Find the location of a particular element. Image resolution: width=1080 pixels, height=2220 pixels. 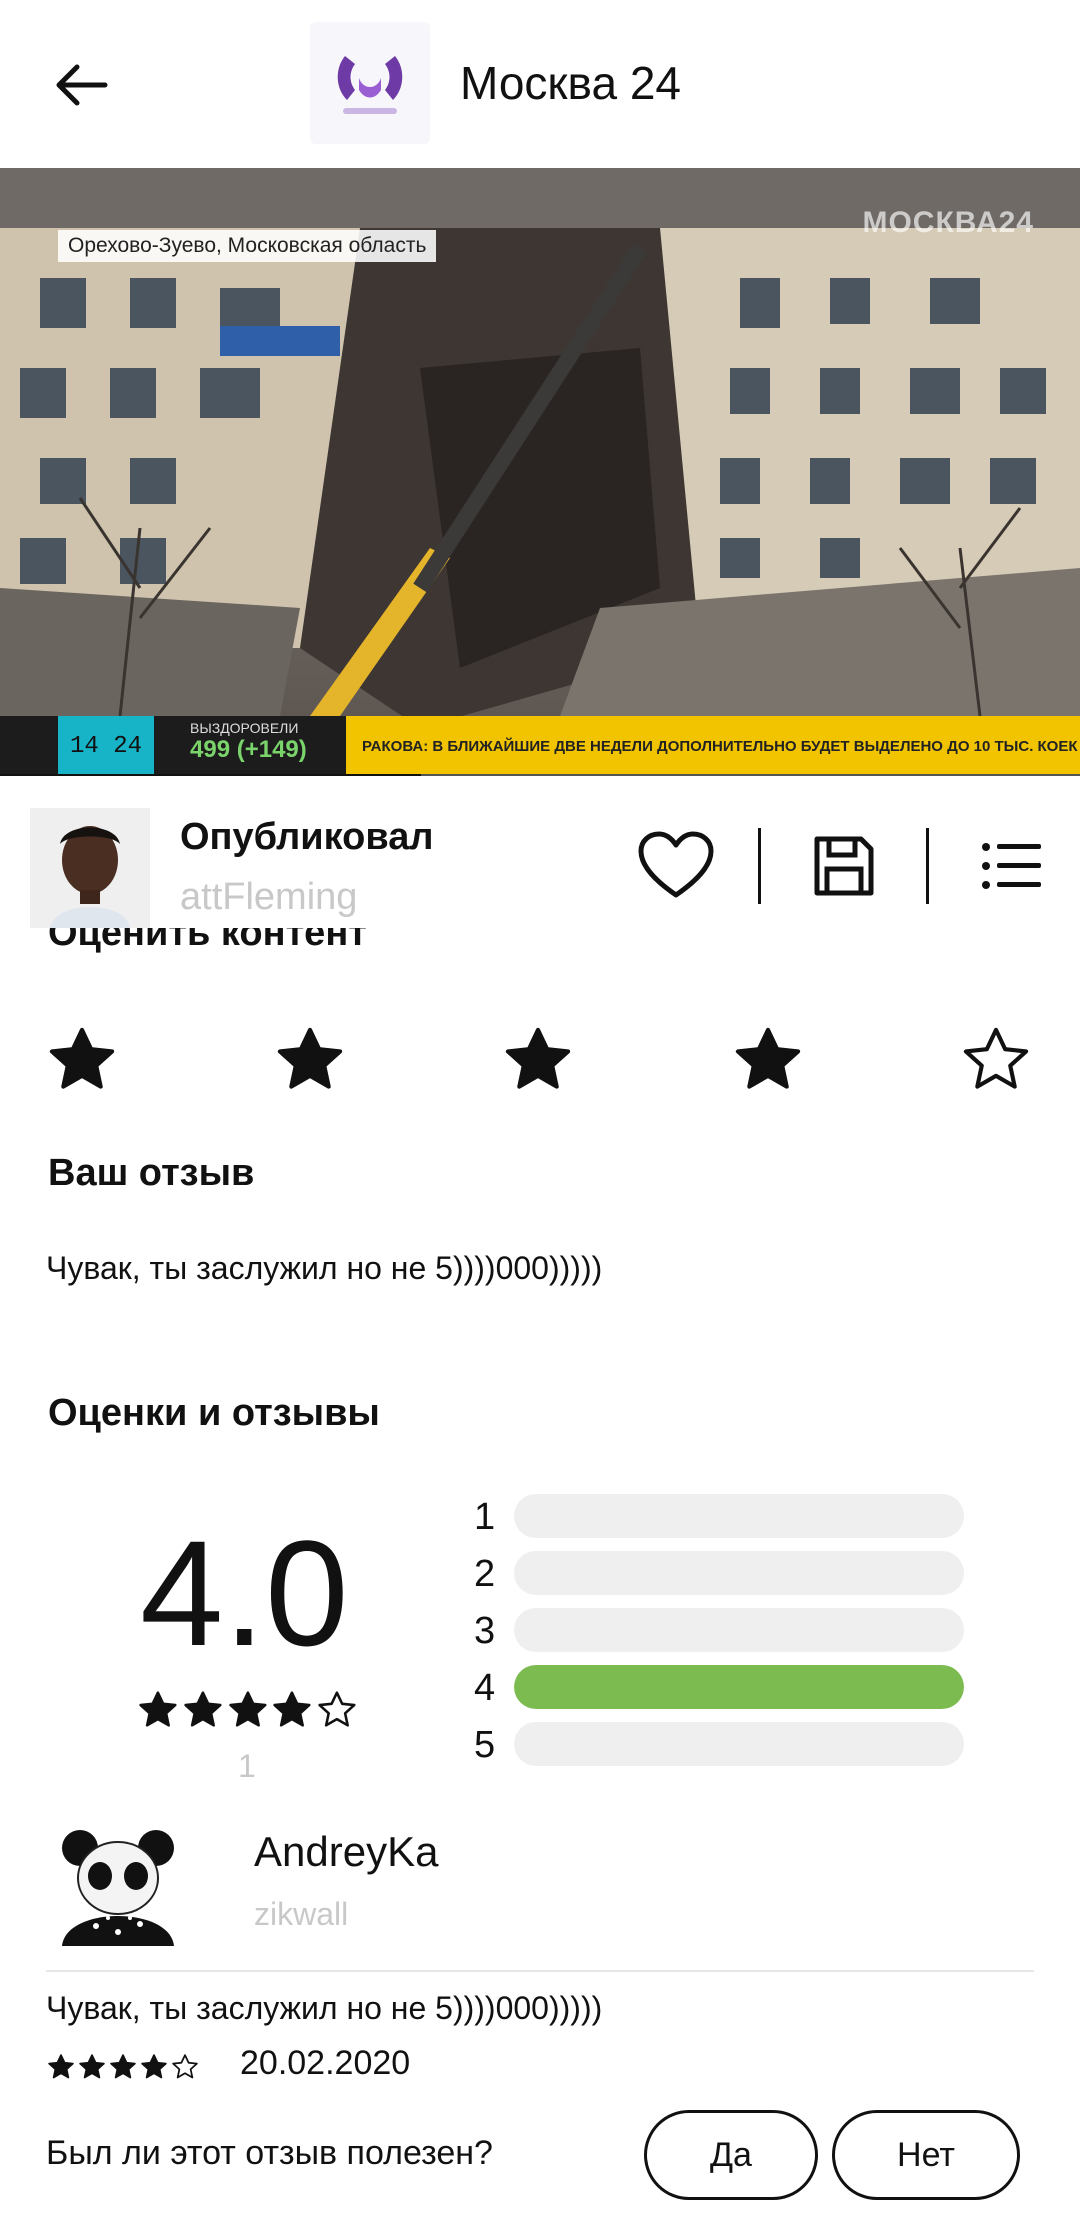

average-rating: 4.0 is located at coordinates (244, 1593).